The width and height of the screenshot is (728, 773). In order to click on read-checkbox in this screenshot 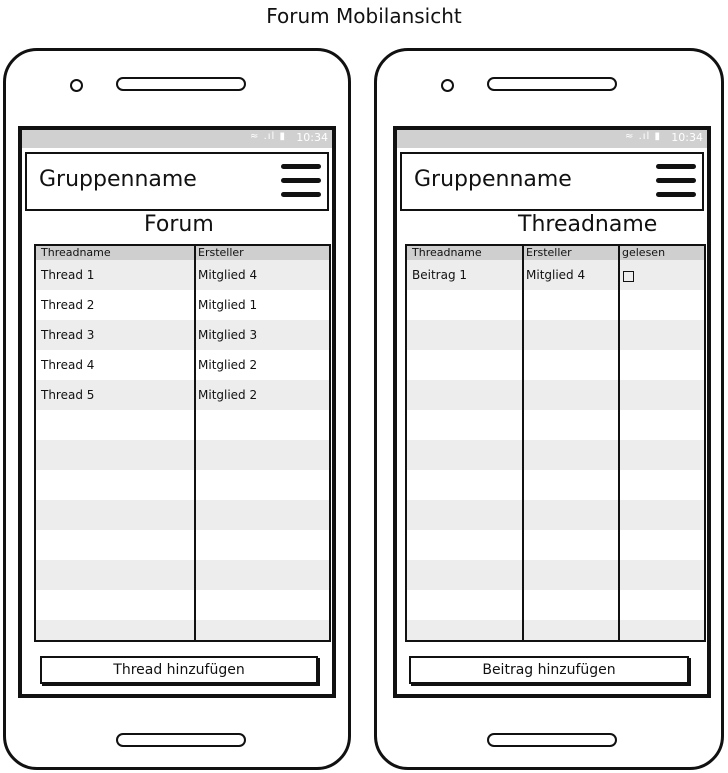, I will do `click(628, 276)`.